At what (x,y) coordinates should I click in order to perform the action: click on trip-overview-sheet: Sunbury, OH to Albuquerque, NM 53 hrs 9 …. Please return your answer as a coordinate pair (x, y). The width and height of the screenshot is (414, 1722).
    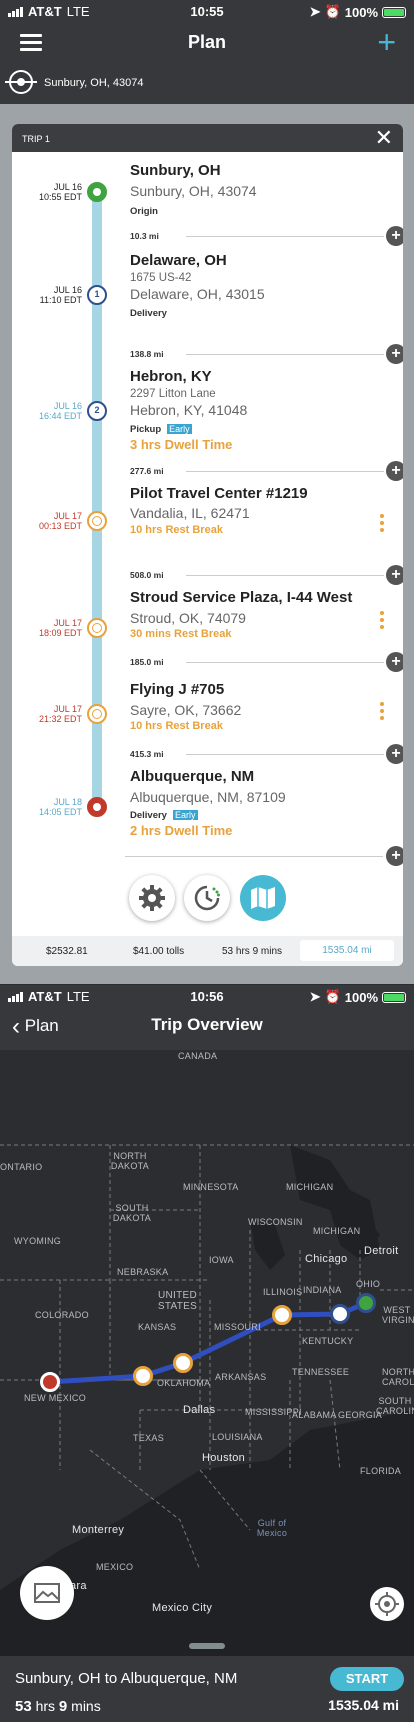
    Looking at the image, I should click on (207, 1689).